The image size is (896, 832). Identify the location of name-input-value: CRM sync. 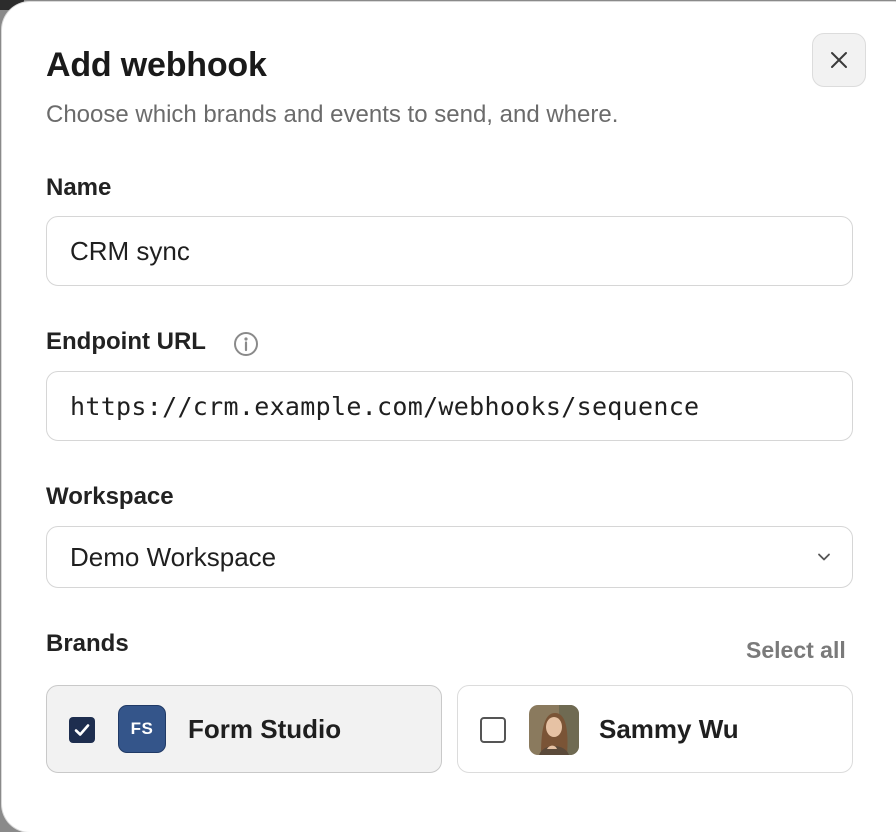
(130, 250).